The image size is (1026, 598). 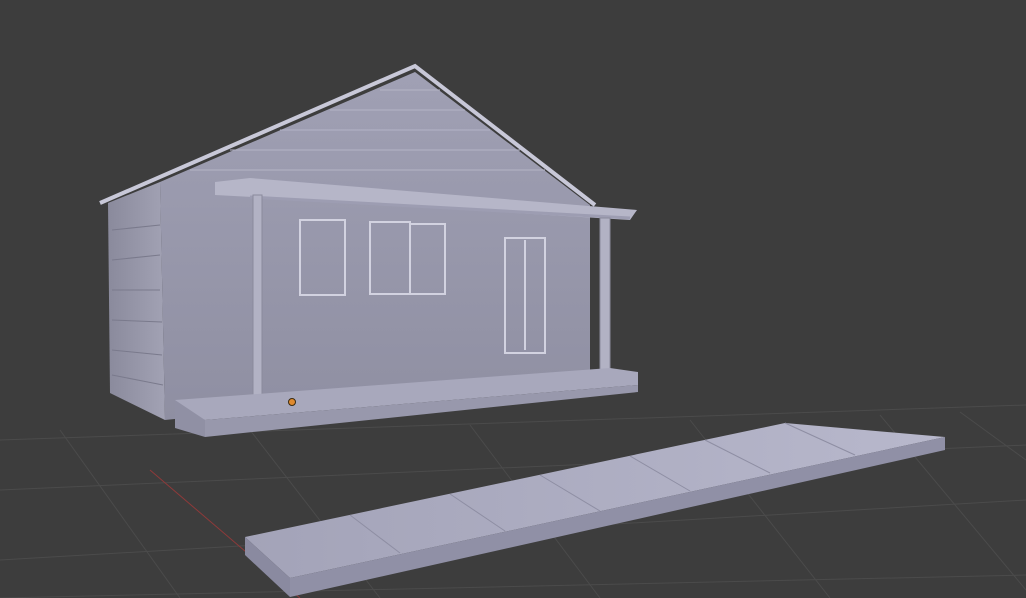 What do you see at coordinates (292, 402) in the screenshot?
I see `origin-marker-icon` at bounding box center [292, 402].